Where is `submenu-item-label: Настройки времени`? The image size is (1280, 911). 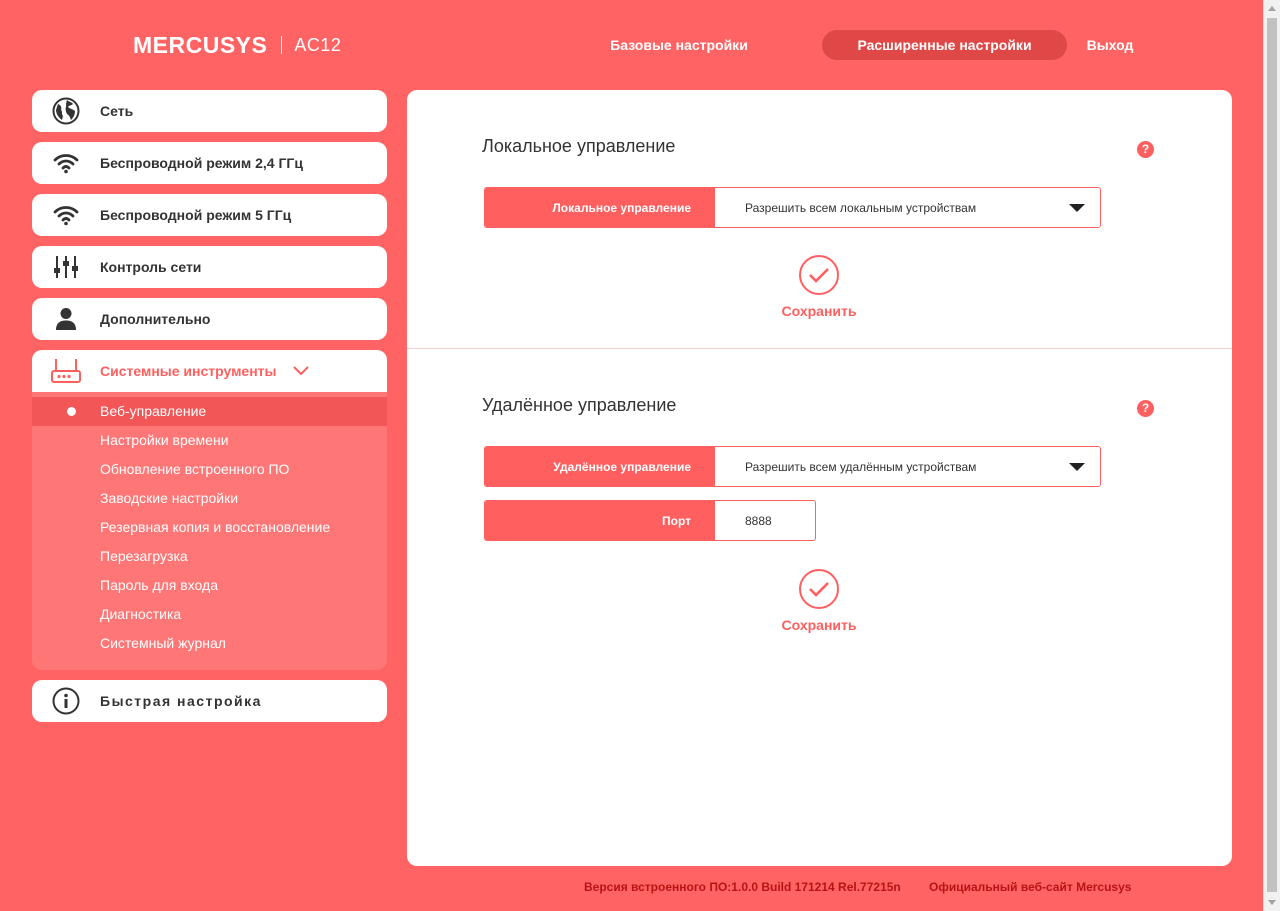
submenu-item-label: Настройки времени is located at coordinates (164, 440).